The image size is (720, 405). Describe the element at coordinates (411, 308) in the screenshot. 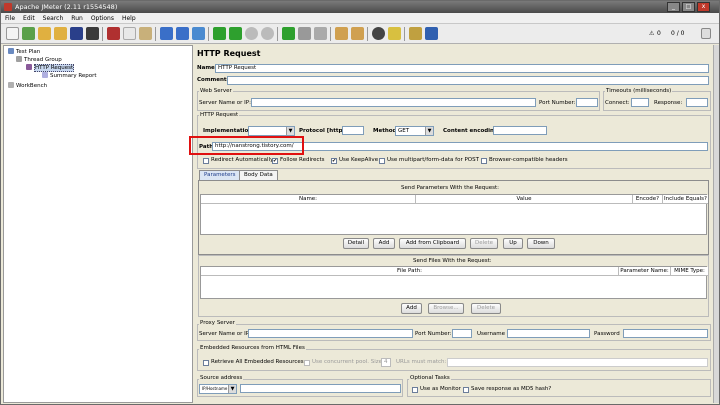

I see `add-file-button: Add` at that location.